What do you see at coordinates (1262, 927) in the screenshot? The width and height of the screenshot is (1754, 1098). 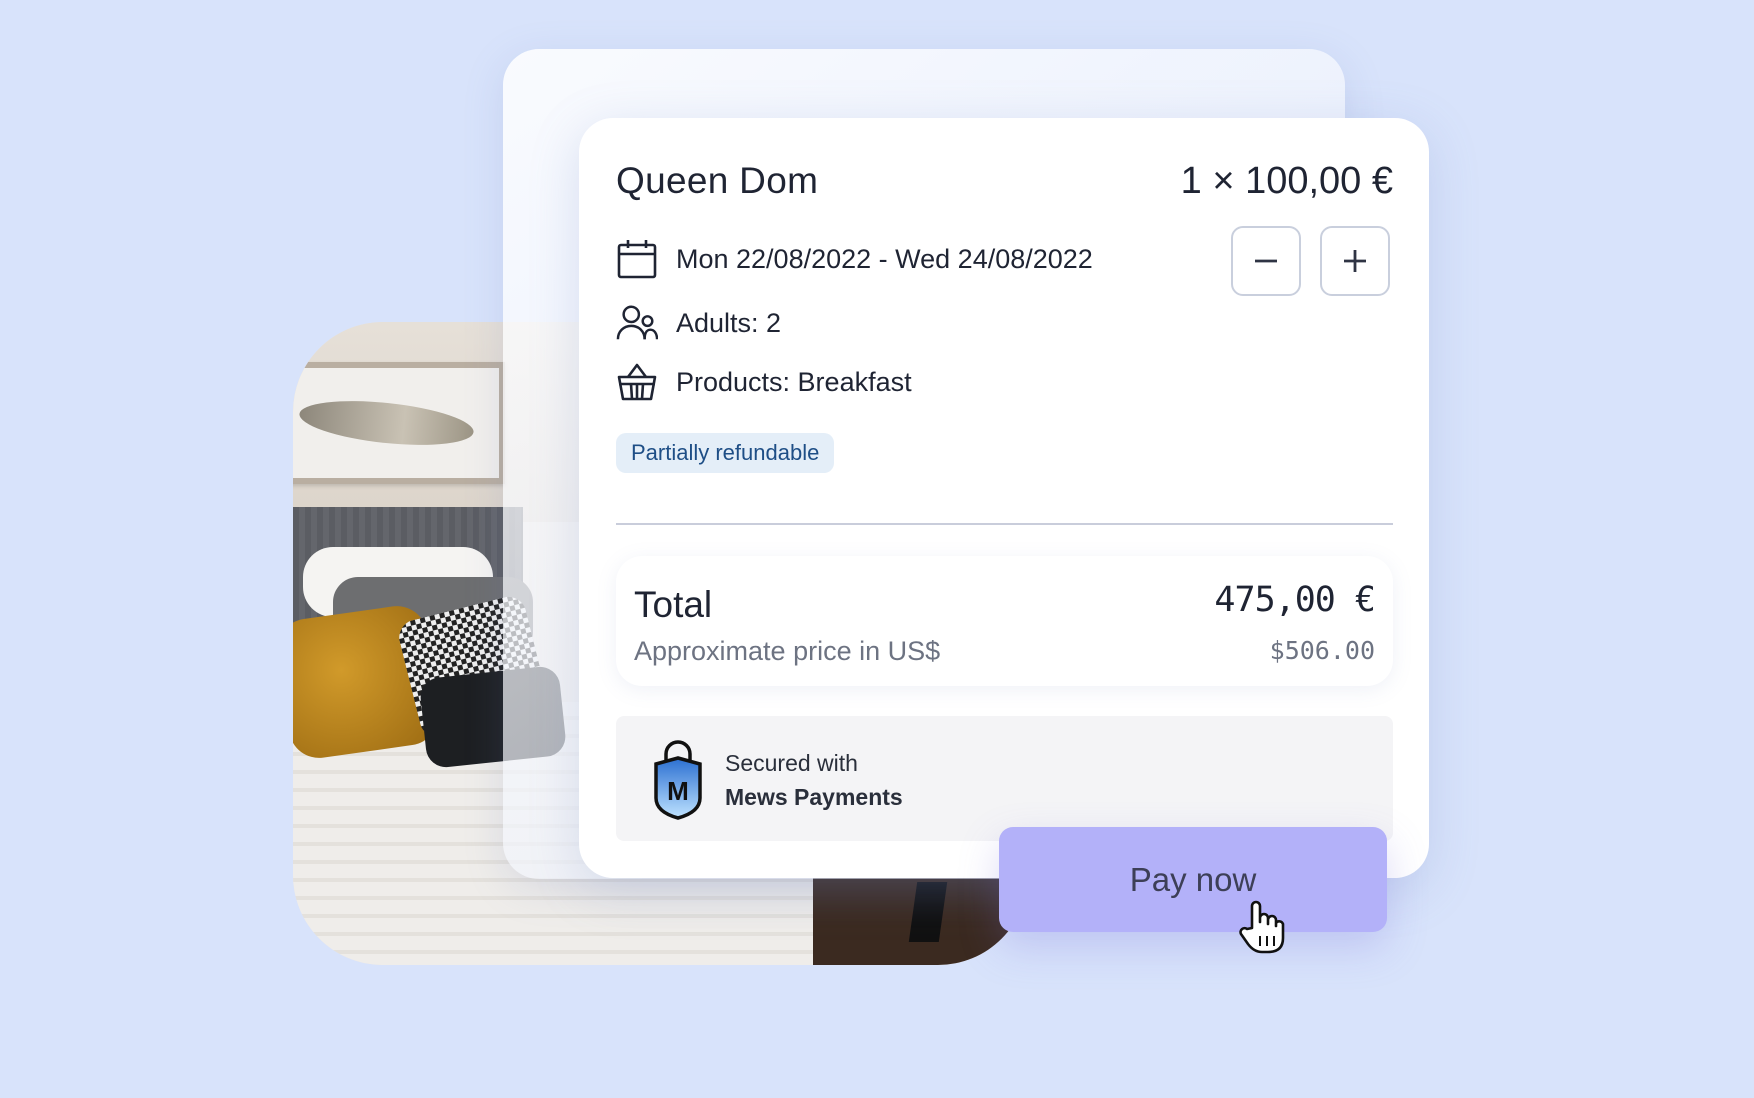 I see `hand-cursor-icon` at bounding box center [1262, 927].